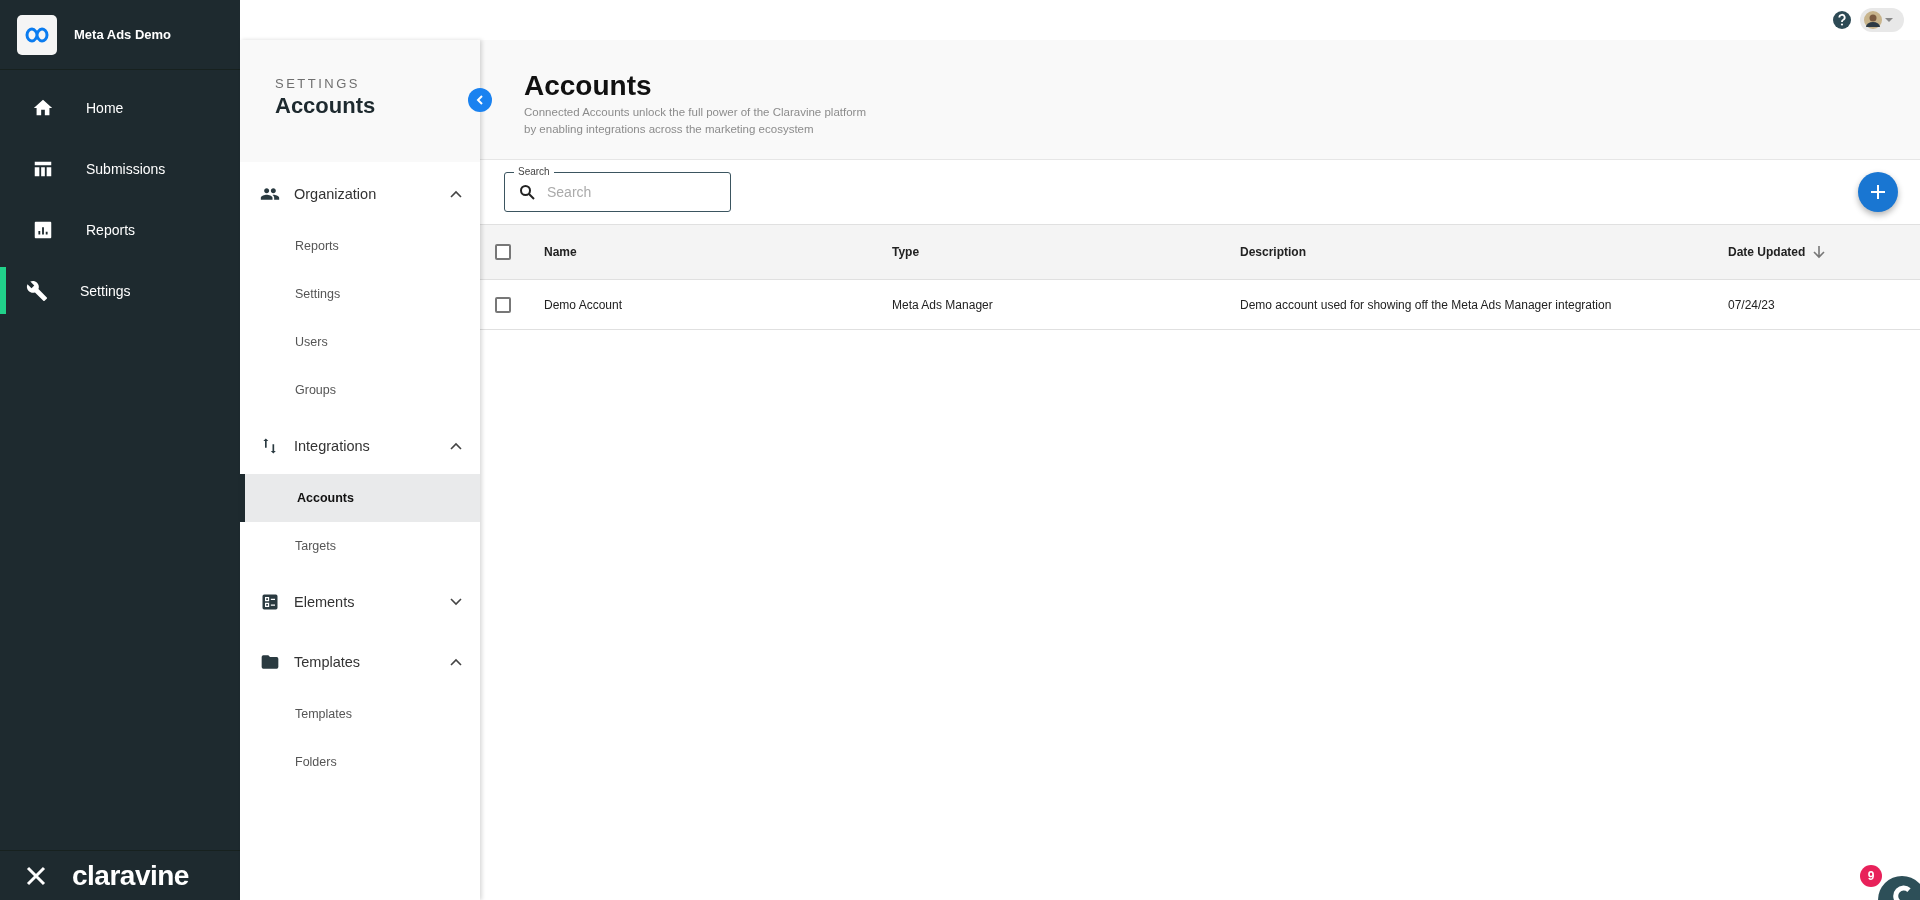  What do you see at coordinates (534, 172) in the screenshot?
I see `field-label: Search` at bounding box center [534, 172].